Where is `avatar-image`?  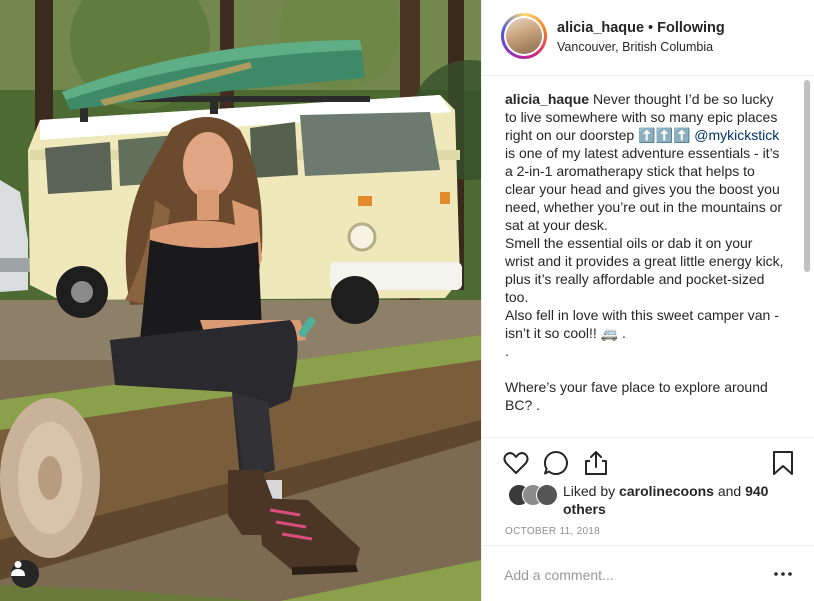 avatar-image is located at coordinates (524, 36).